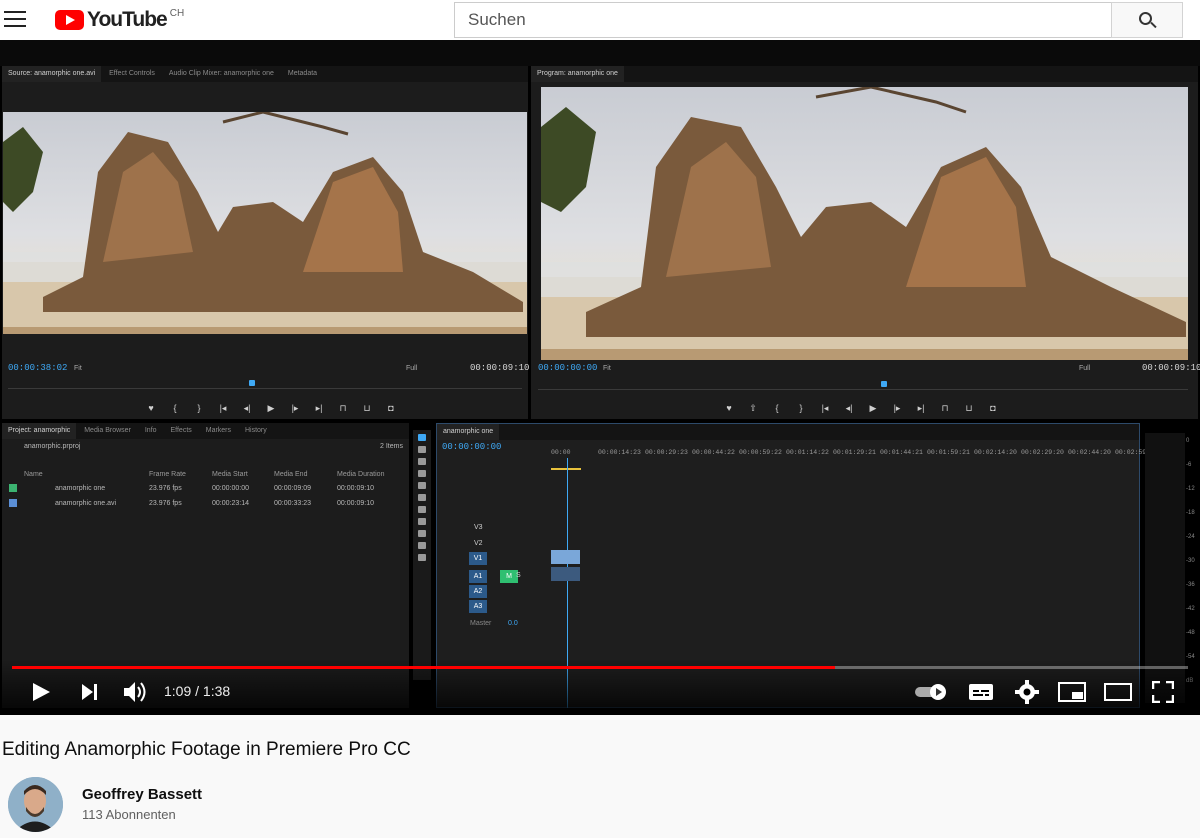 Image resolution: width=1200 pixels, height=838 pixels. Describe the element at coordinates (41, 694) in the screenshot. I see `play-button` at that location.